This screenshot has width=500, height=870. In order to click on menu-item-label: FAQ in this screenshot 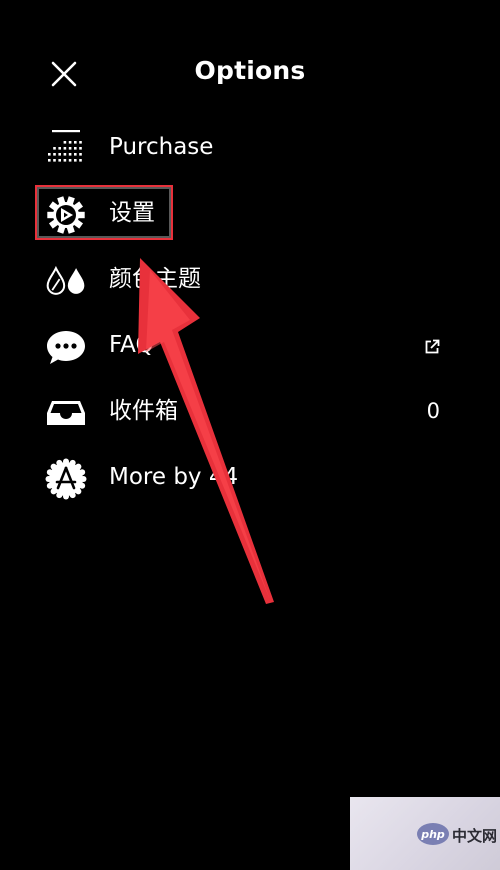, I will do `click(131, 345)`.